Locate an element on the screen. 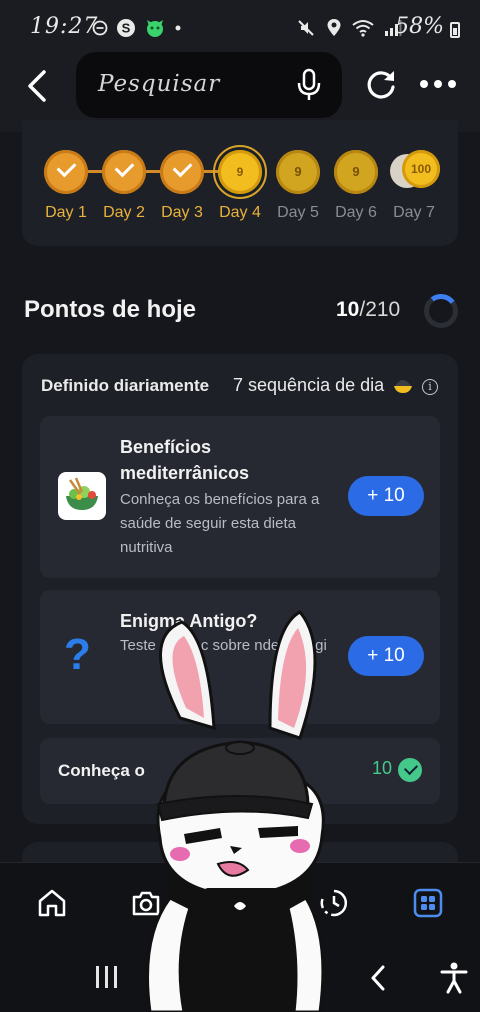 This screenshot has width=480, height=1012. streak-day-2: Day 2 is located at coordinates (124, 186).